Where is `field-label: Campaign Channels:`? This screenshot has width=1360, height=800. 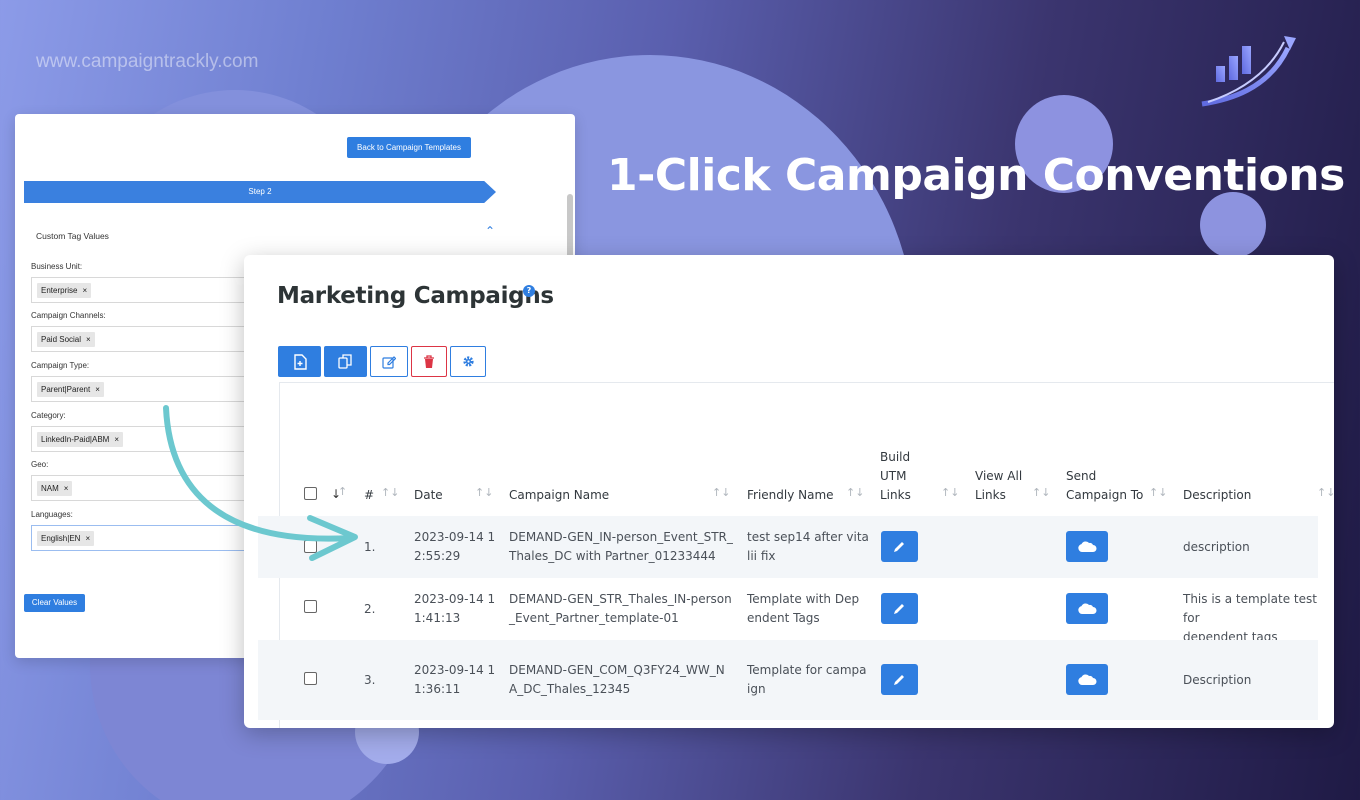 field-label: Campaign Channels: is located at coordinates (68, 315).